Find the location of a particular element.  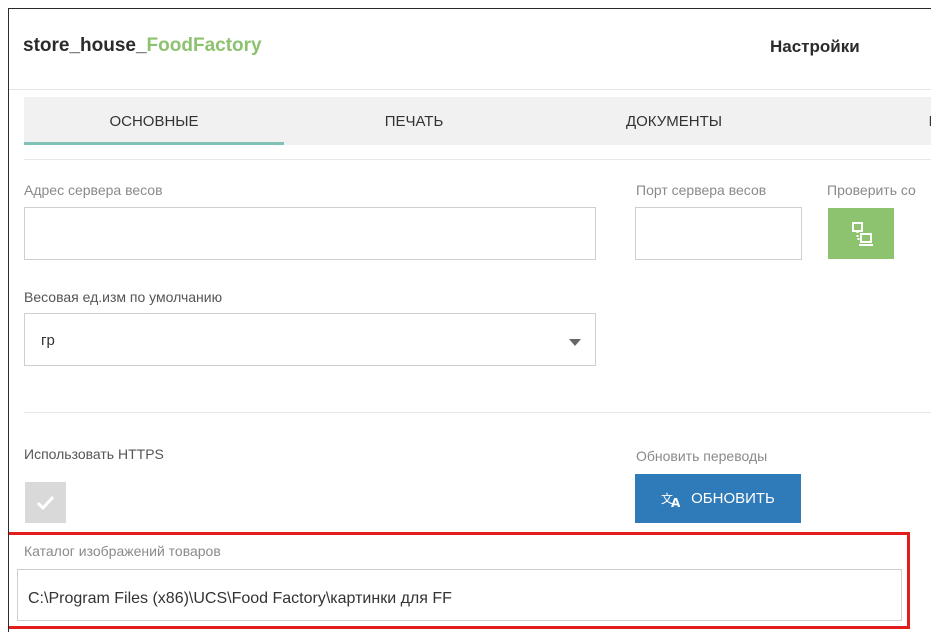

app-title-prefix: store_house_ is located at coordinates (85, 45).